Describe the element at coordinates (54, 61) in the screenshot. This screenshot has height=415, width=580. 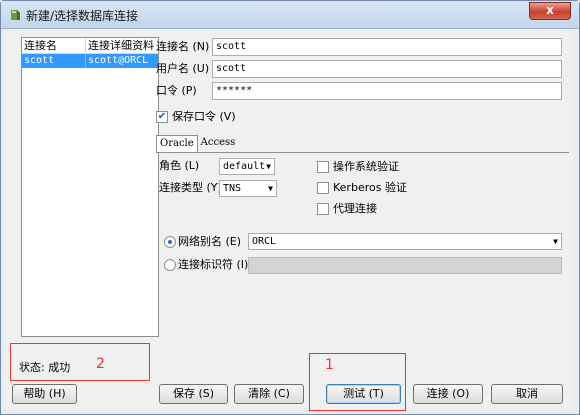
I see `list-item-name: scott` at that location.